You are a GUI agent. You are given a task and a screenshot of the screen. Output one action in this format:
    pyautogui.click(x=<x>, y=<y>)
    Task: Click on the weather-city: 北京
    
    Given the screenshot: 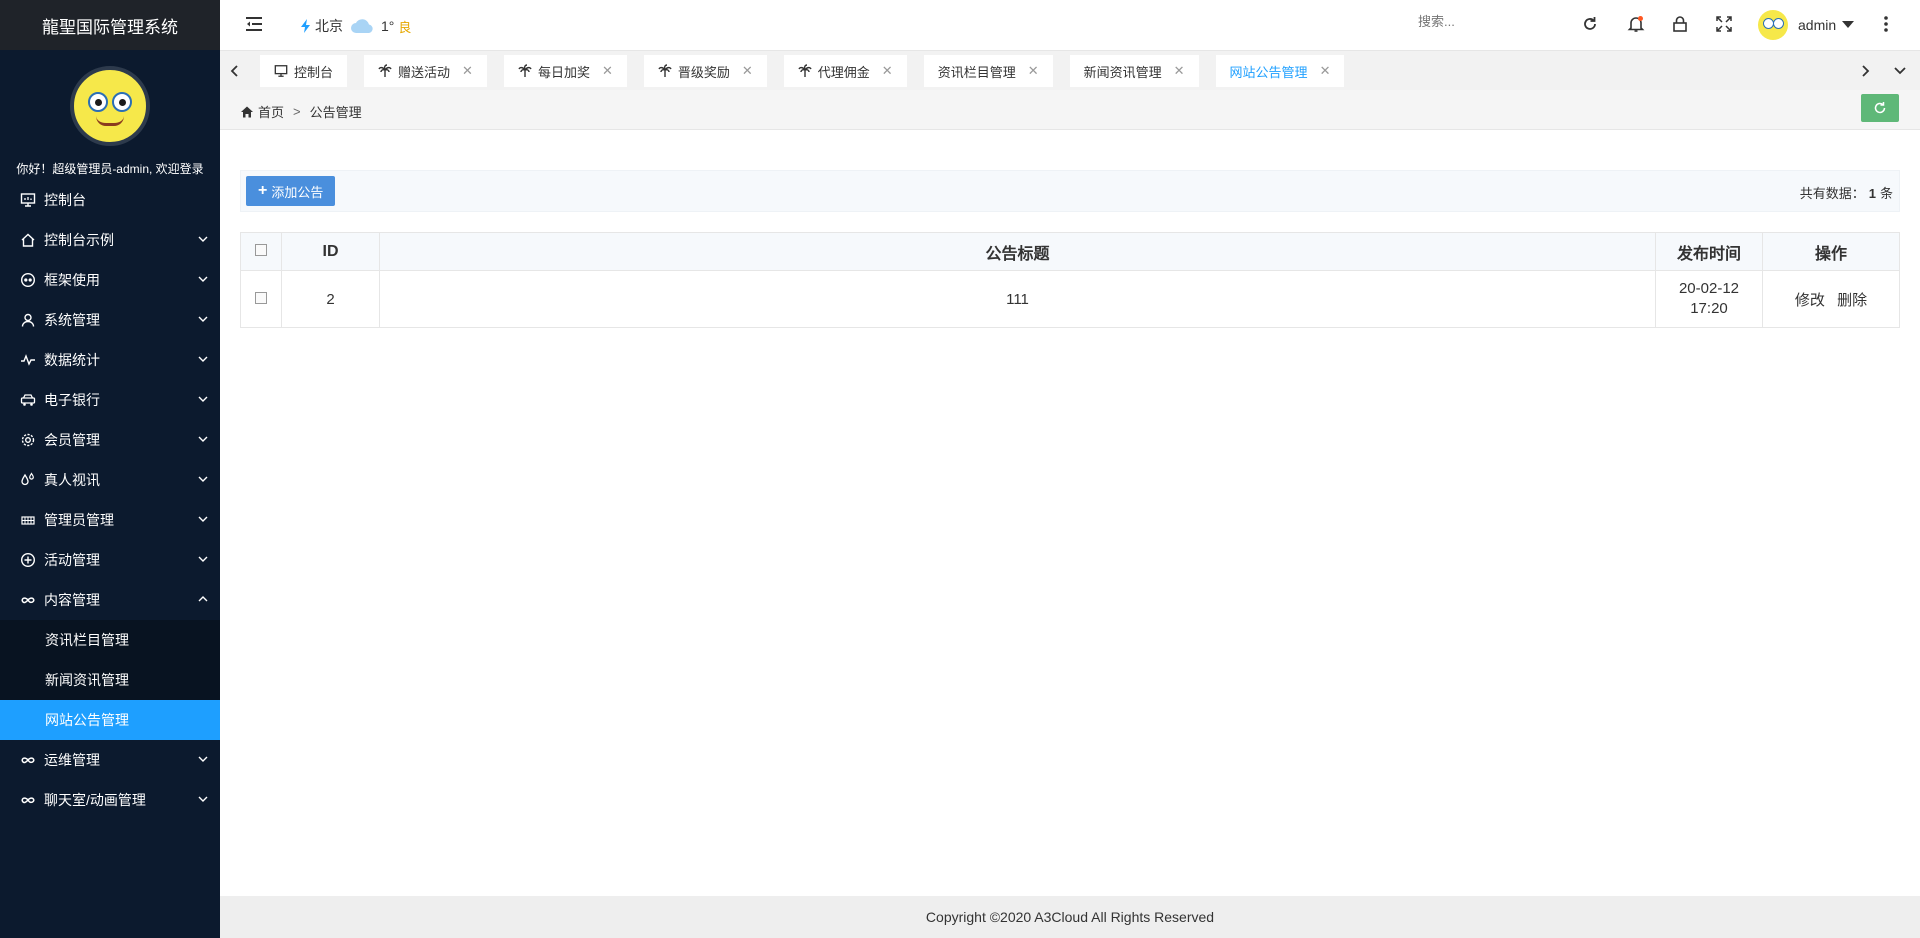 What is the action you would take?
    pyautogui.click(x=329, y=26)
    